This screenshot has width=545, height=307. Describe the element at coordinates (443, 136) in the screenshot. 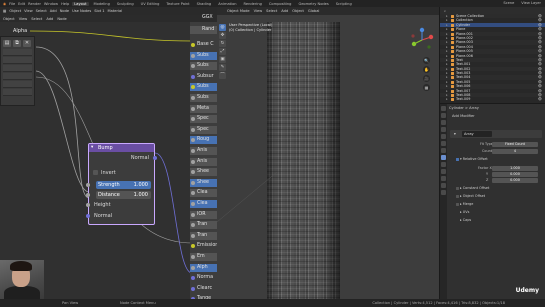

I see `scene-tab-icon` at that location.